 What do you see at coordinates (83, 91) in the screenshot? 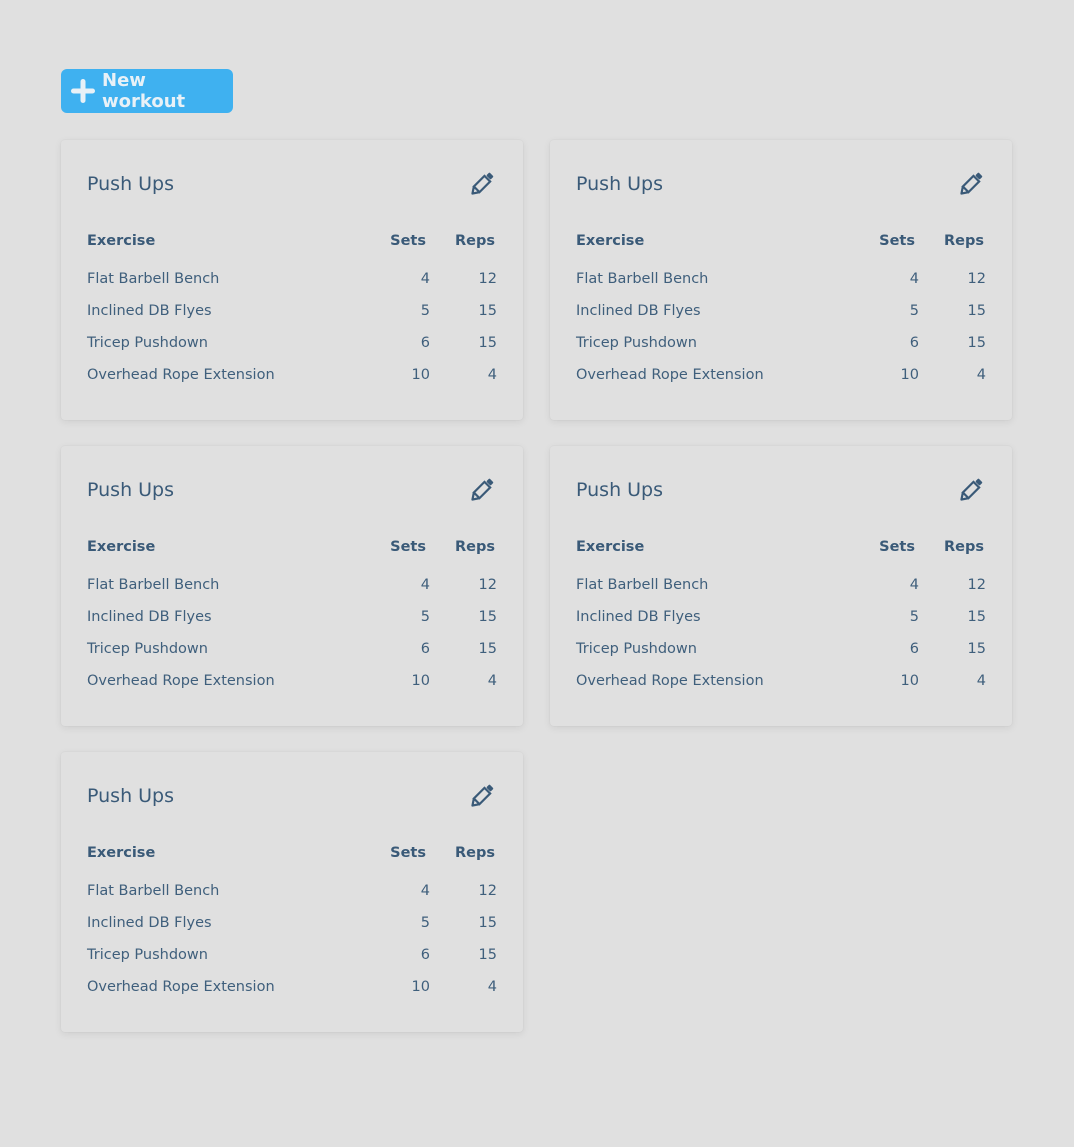
I see `plus-icon` at bounding box center [83, 91].